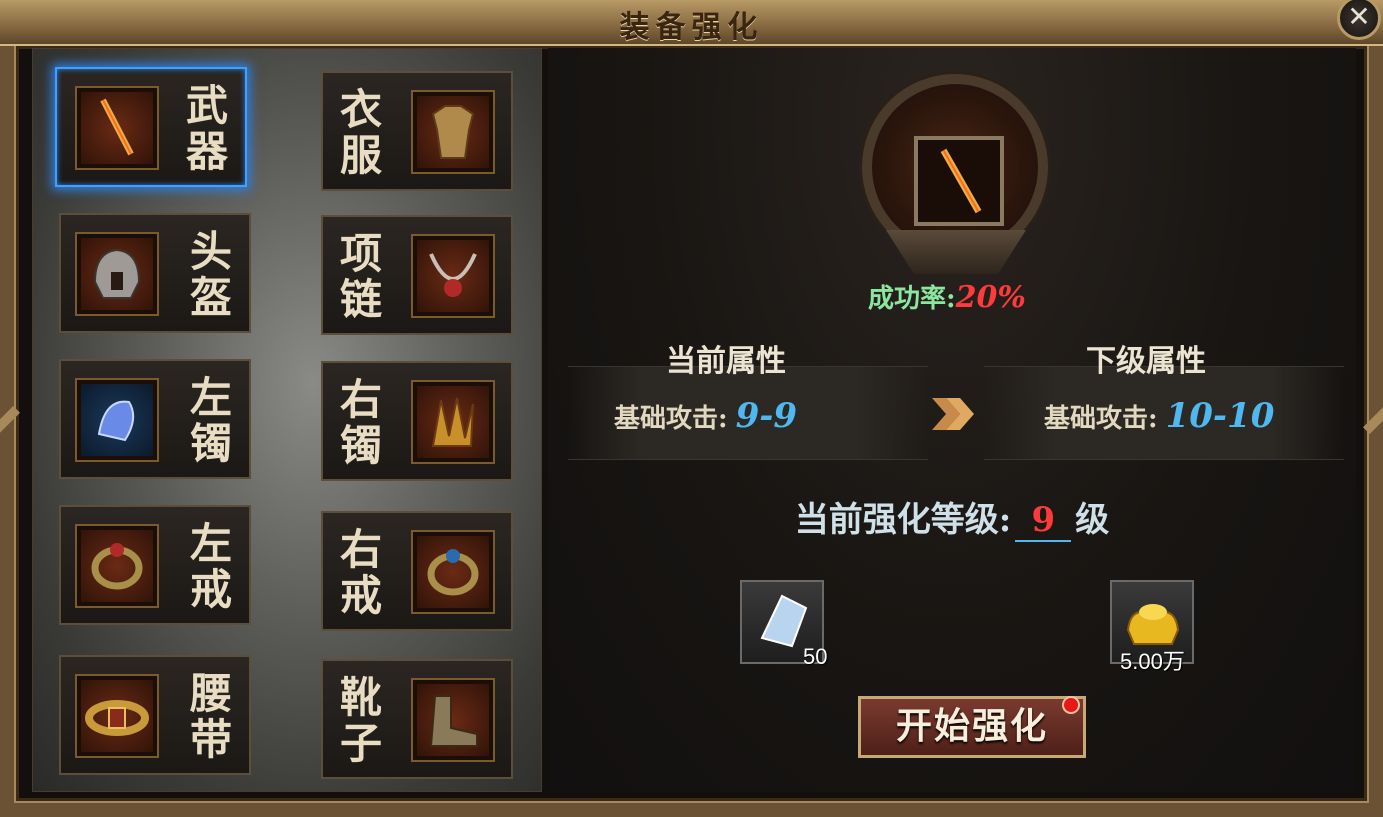 The height and width of the screenshot is (817, 1383). I want to click on material-gold-count: 5.00万, so click(1152, 661).